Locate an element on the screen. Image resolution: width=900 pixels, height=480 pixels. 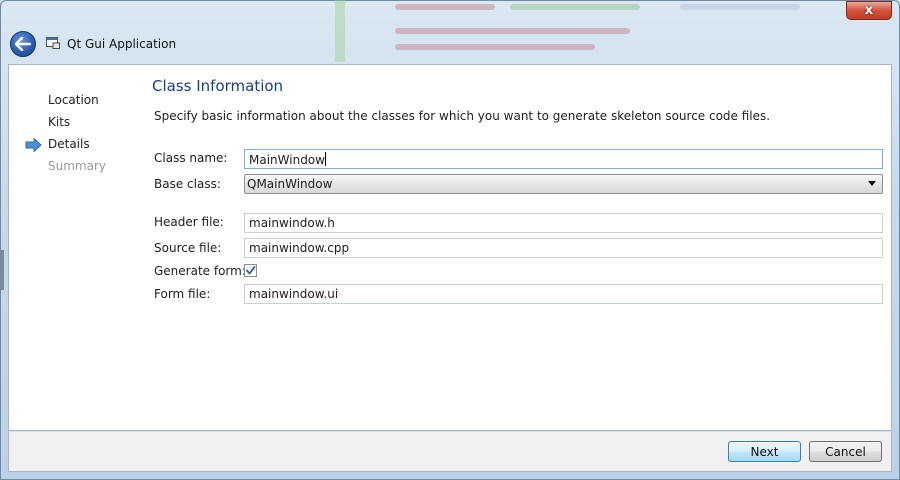
checkmark-icon is located at coordinates (251, 270).